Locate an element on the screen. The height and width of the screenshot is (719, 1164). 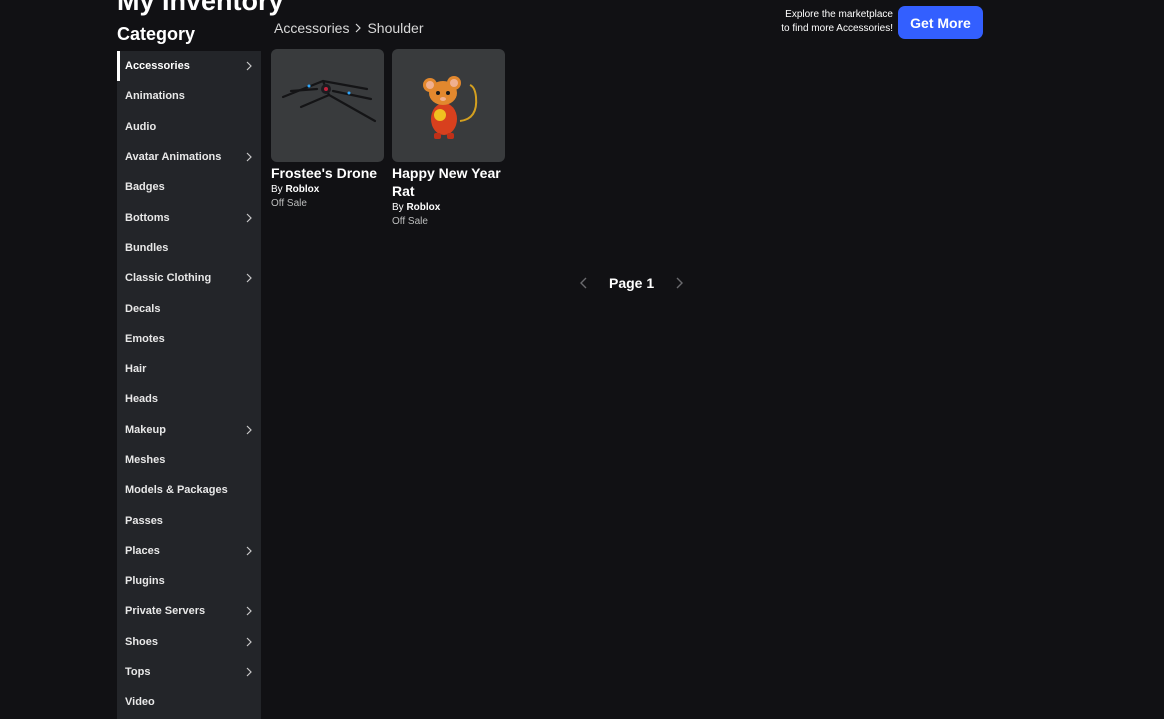
sidebar-item-label: Shoes is located at coordinates (142, 641).